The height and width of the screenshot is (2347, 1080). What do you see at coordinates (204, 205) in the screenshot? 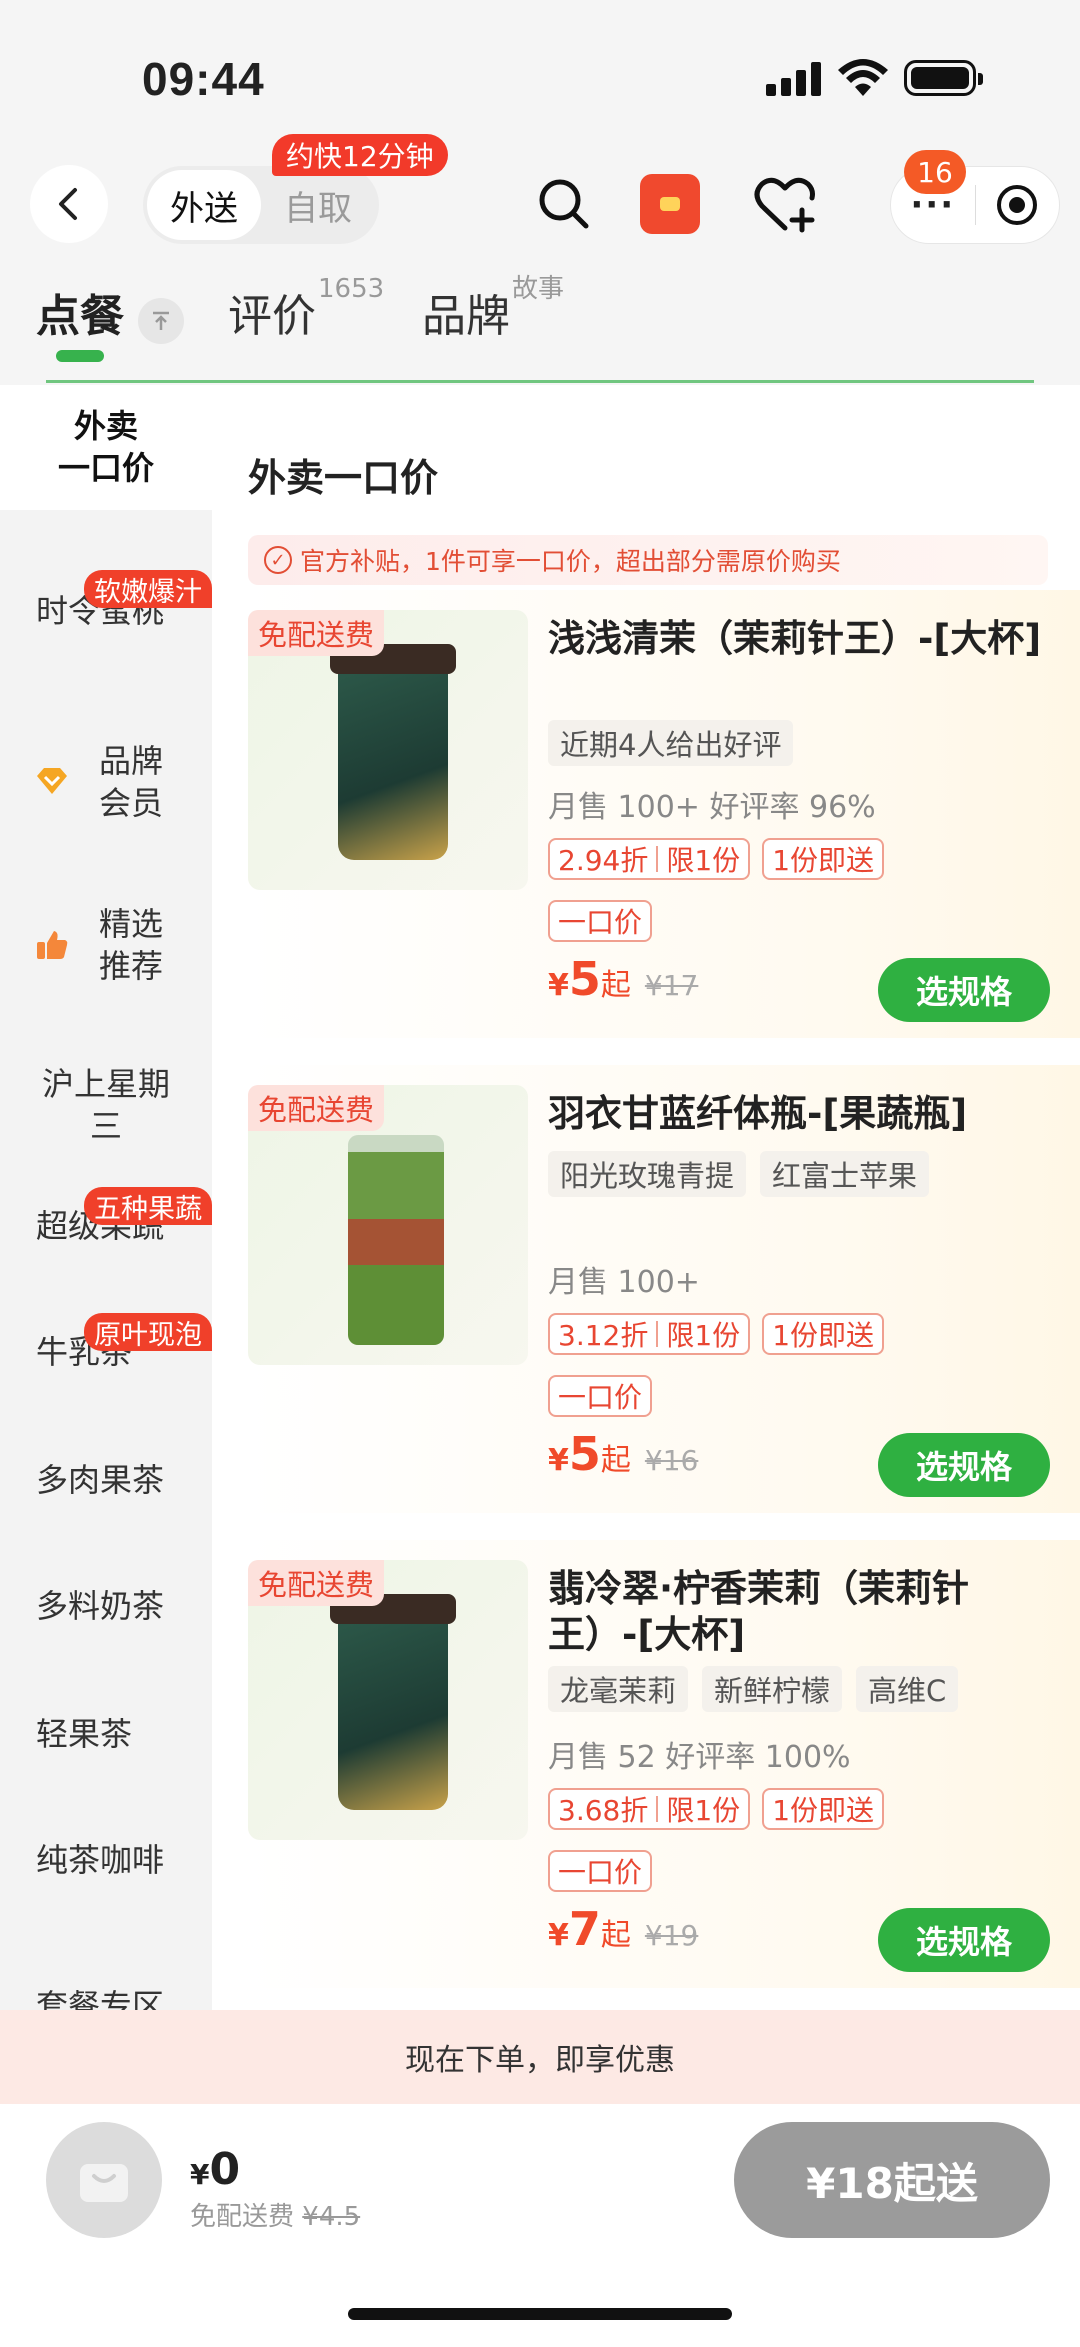
I see `mode-delivery-option: 外送` at bounding box center [204, 205].